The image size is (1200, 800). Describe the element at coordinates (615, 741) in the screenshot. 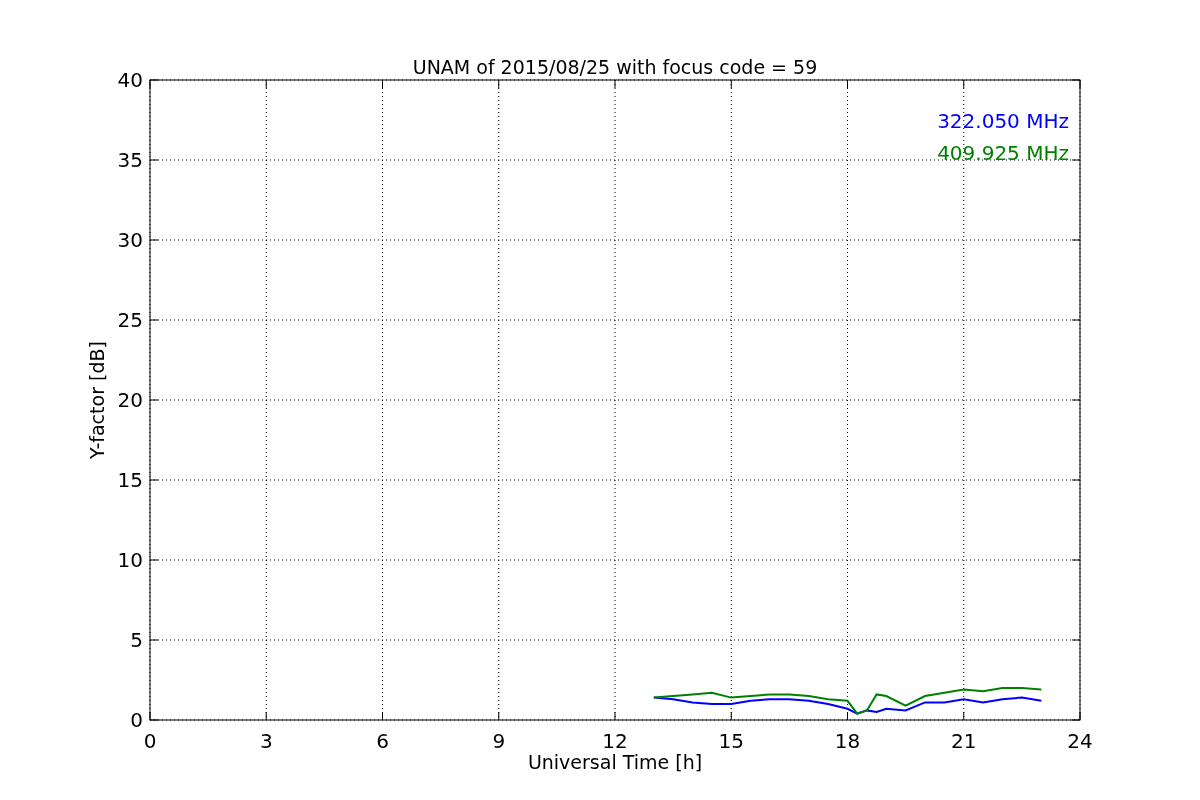

I see `tick-label: 12` at that location.